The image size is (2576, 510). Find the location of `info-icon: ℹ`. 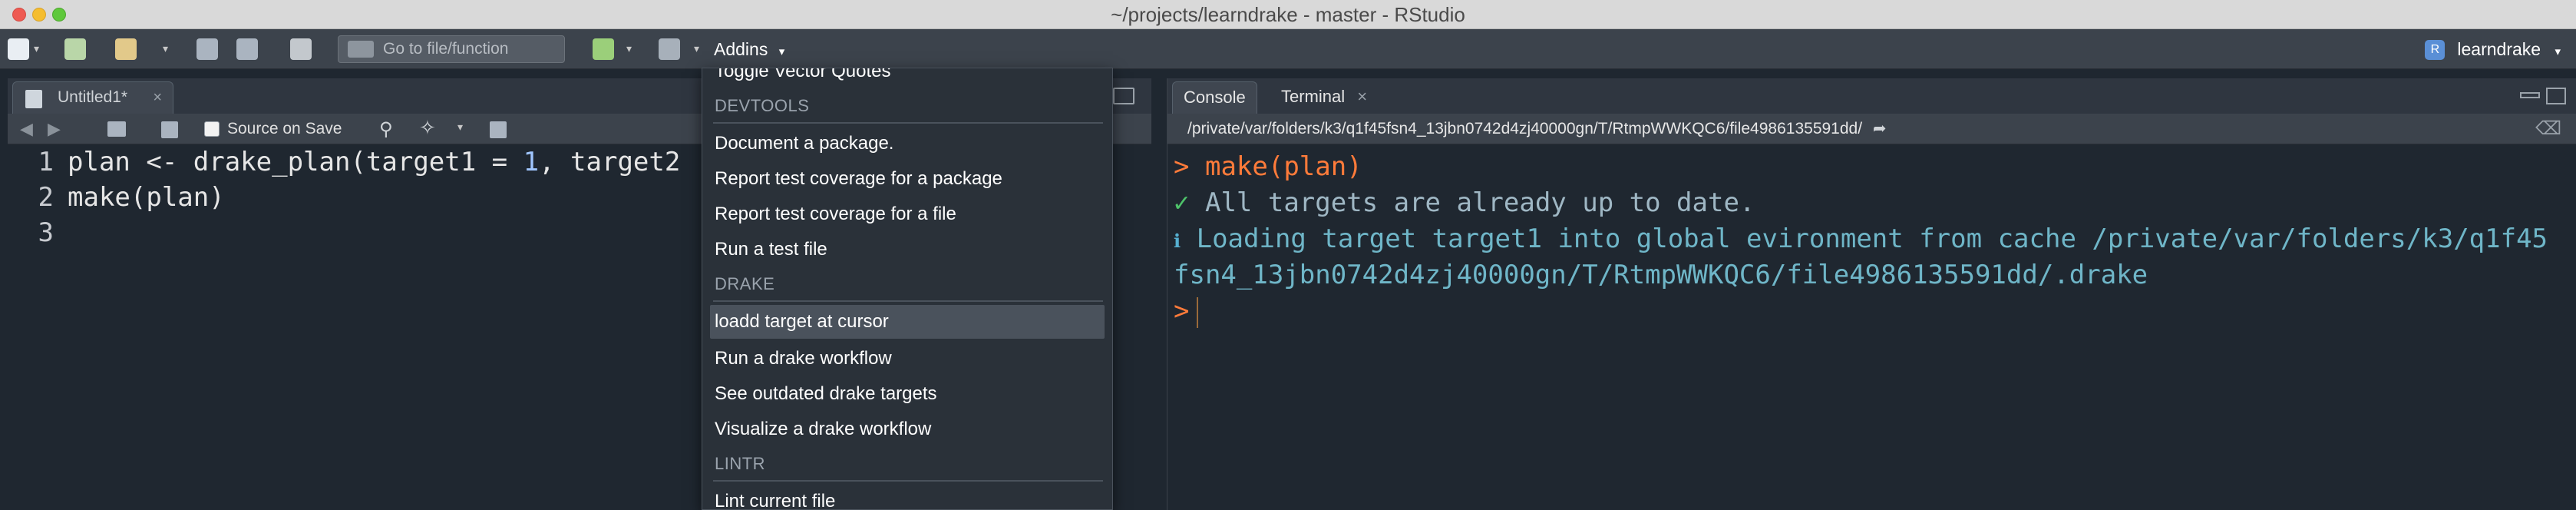

info-icon: ℹ is located at coordinates (1177, 241).